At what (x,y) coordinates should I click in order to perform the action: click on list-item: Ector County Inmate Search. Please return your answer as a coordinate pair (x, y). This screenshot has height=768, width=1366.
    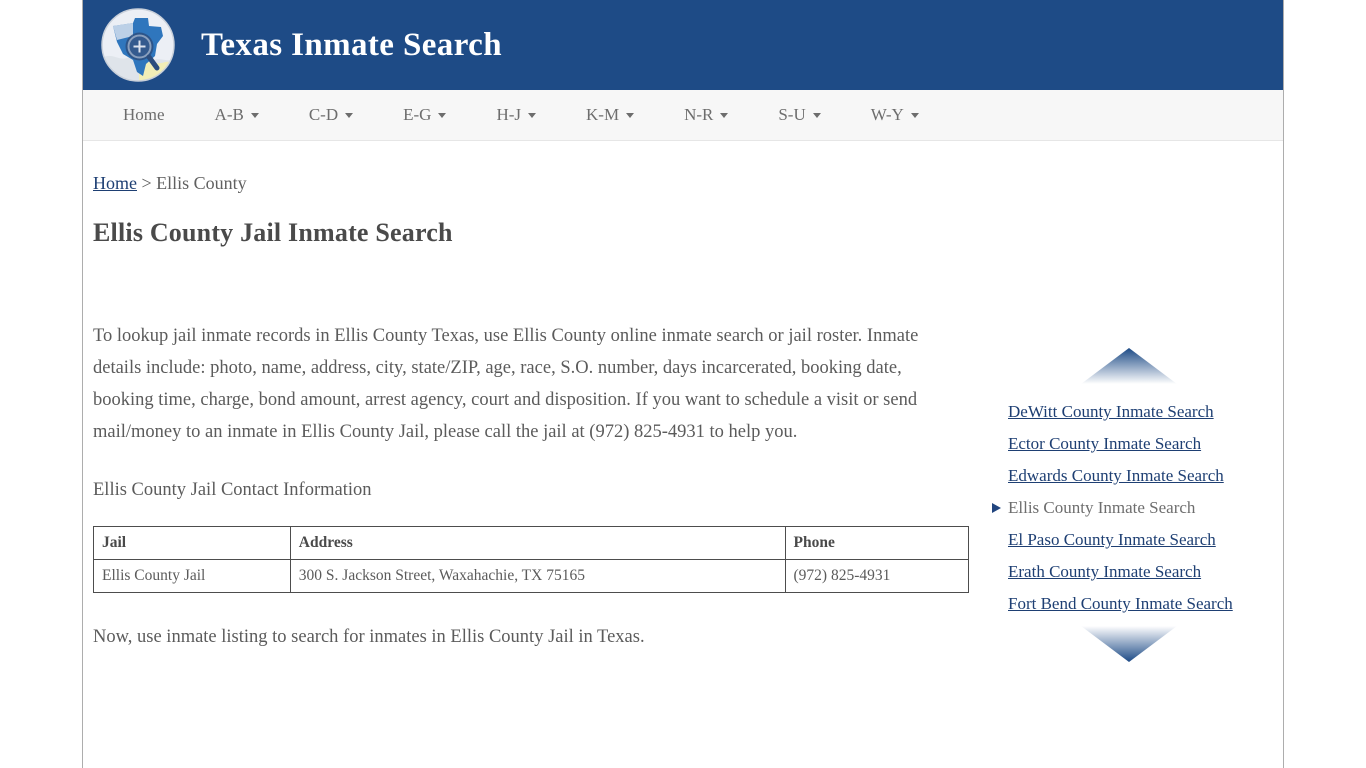
    Looking at the image, I should click on (1129, 444).